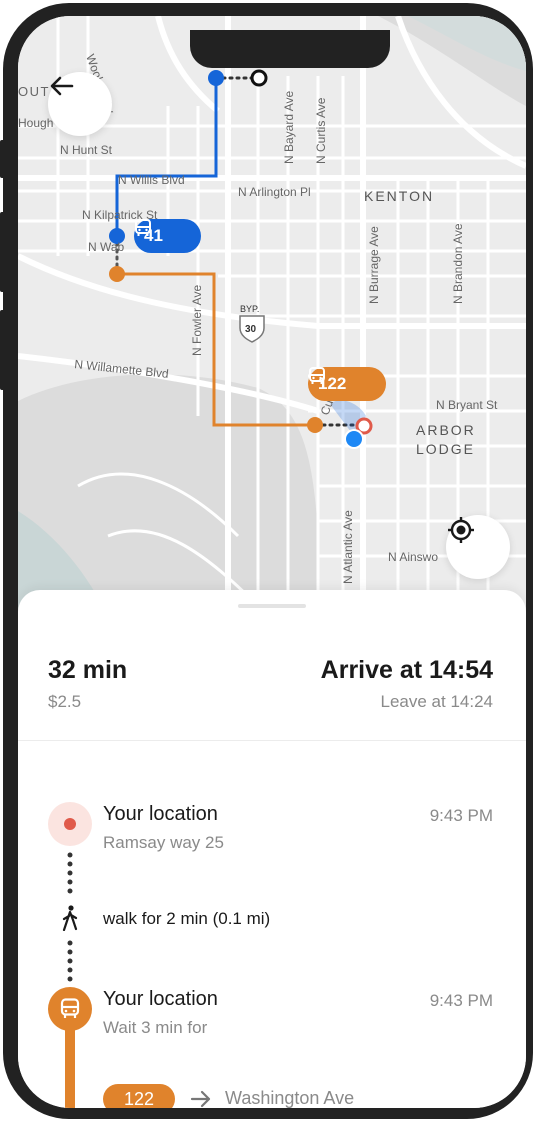 The height and width of the screenshot is (1124, 540). I want to click on label-byp: BYP., so click(249, 309).